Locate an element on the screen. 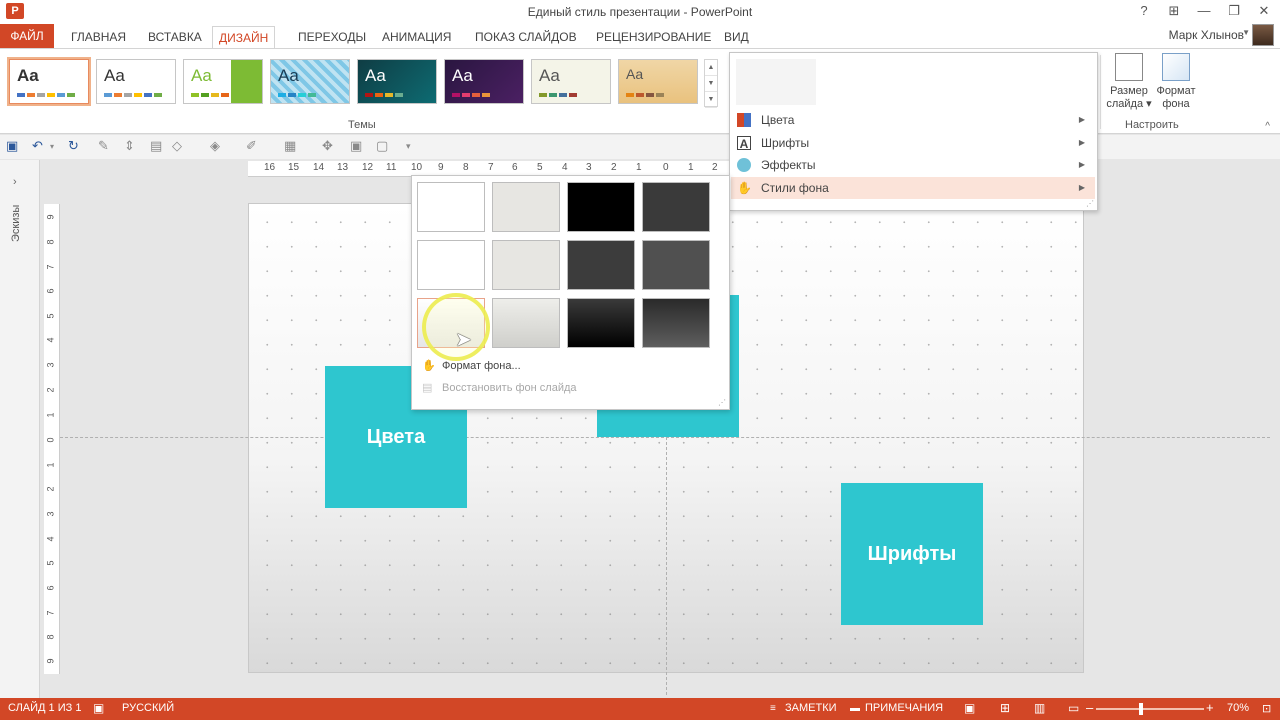  format-painter-icon: ✎ is located at coordinates (103, 146).